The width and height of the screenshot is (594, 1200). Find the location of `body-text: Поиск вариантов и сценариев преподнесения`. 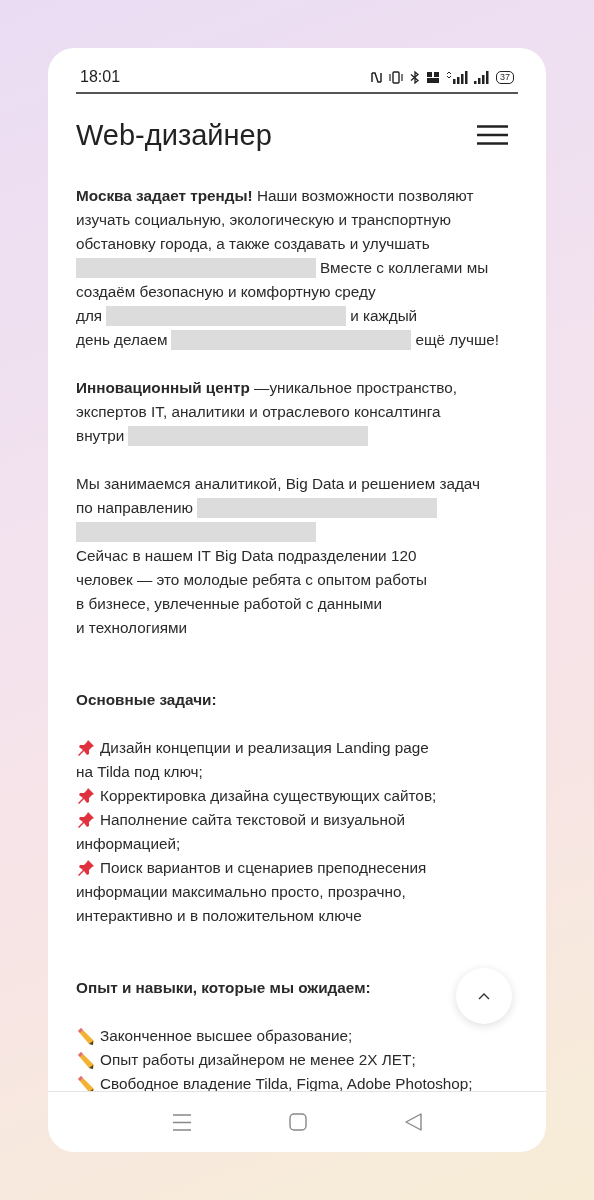

body-text: Поиск вариантов и сценариев преподнесения is located at coordinates (263, 868).